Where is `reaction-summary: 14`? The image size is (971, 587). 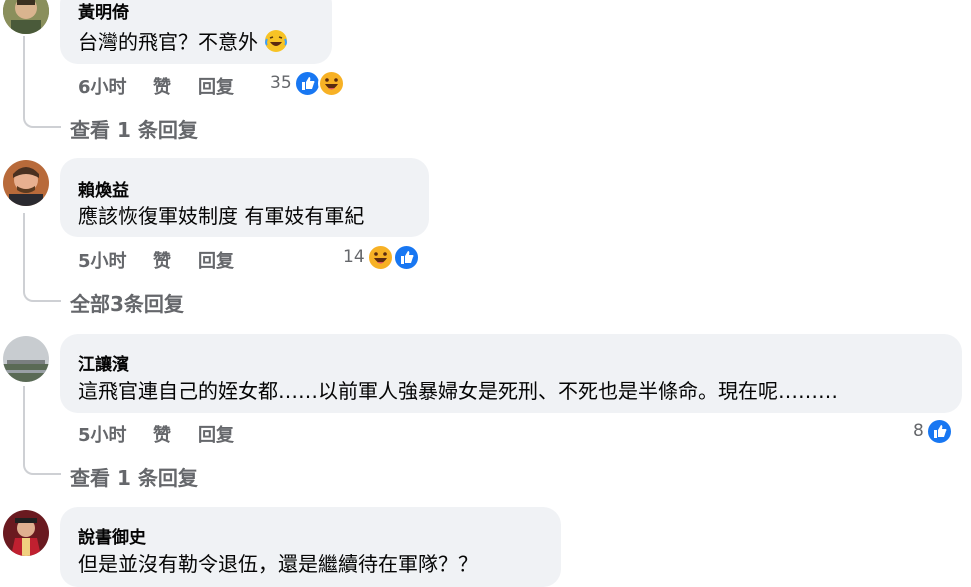 reaction-summary: 14 is located at coordinates (383, 258).